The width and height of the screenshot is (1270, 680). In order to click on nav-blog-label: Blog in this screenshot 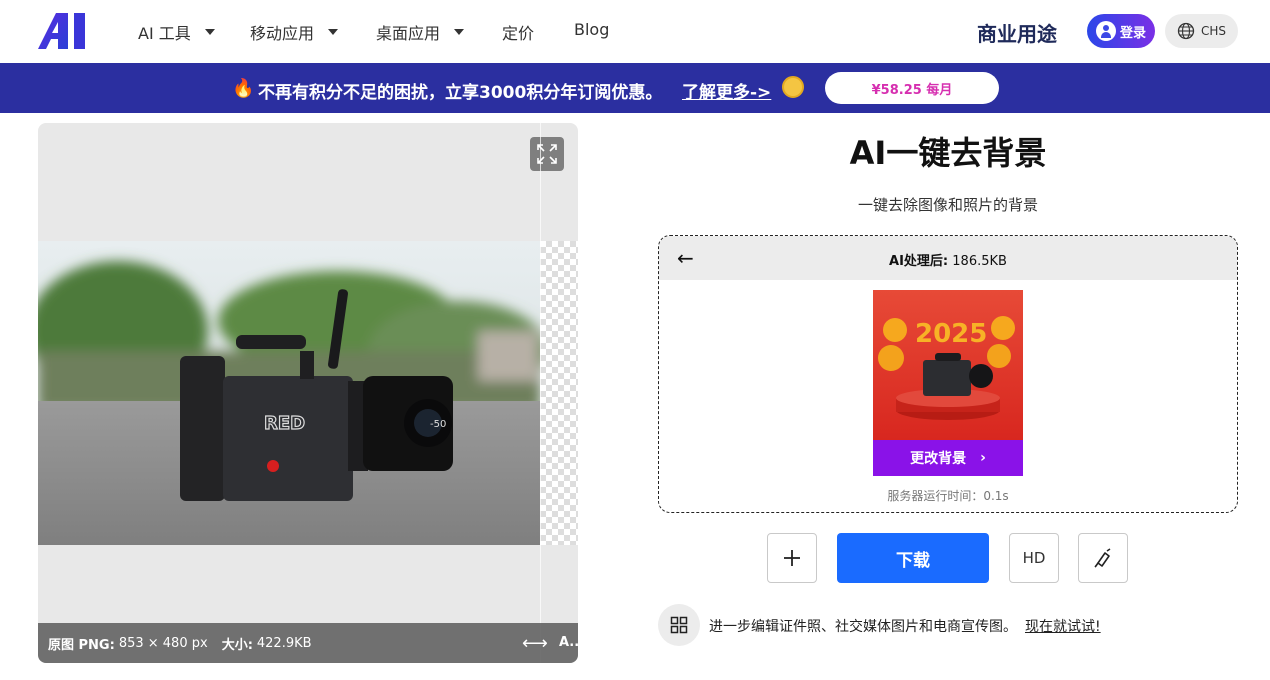, I will do `click(592, 29)`.